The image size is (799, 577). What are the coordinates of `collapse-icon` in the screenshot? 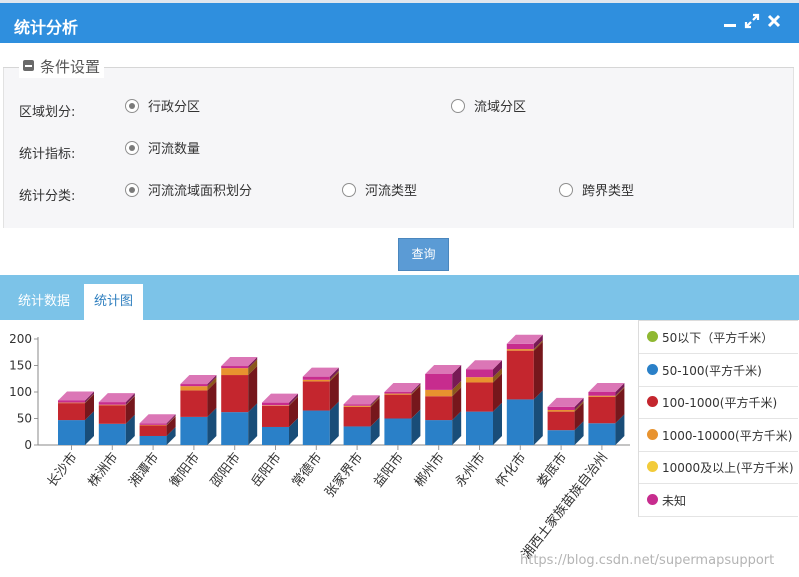 It's located at (28, 65).